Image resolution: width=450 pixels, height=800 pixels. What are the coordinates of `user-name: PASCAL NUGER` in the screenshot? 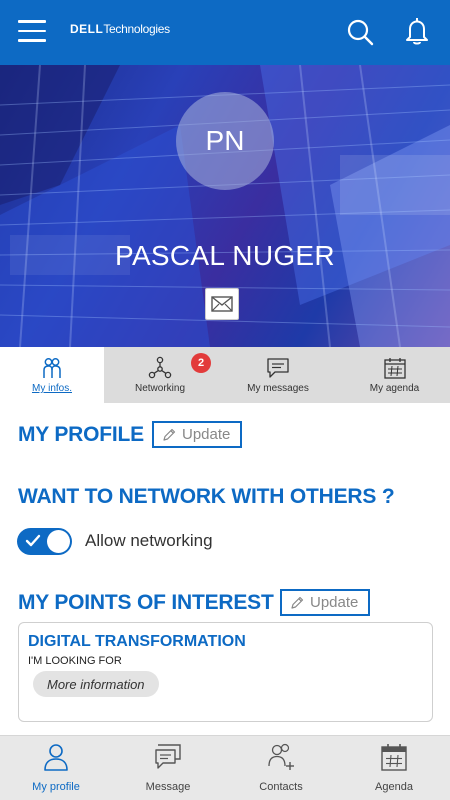 It's located at (225, 255).